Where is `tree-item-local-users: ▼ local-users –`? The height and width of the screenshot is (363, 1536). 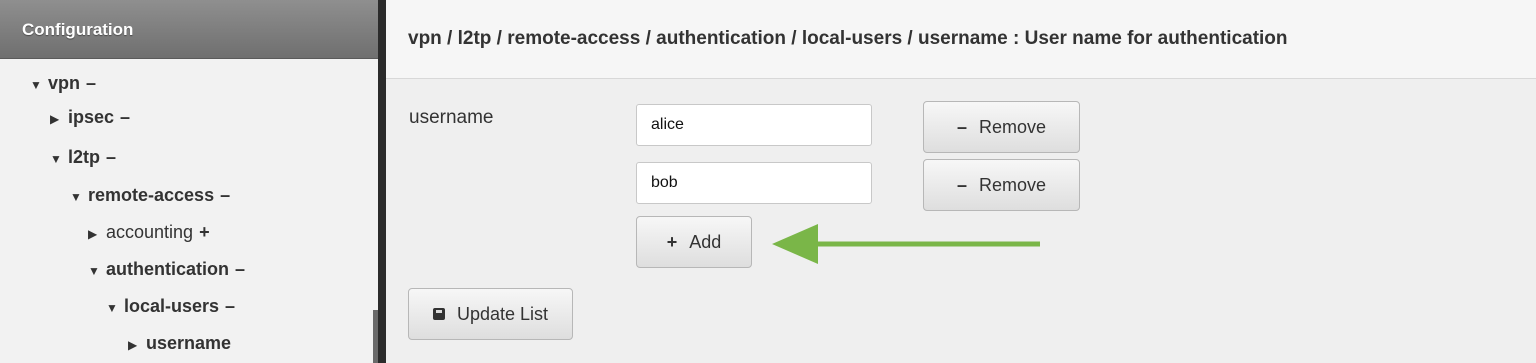 tree-item-local-users: ▼ local-users – is located at coordinates (170, 306).